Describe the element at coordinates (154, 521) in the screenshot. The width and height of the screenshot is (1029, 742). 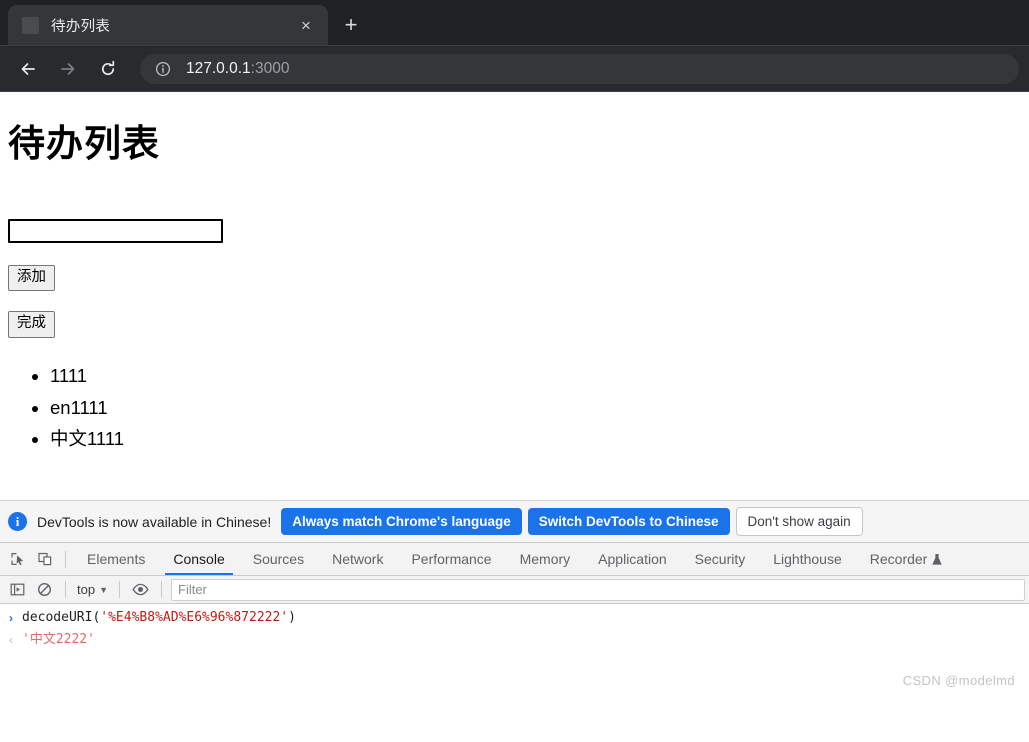
I see `infobar-message: DevTools is now available in Chinese!` at that location.